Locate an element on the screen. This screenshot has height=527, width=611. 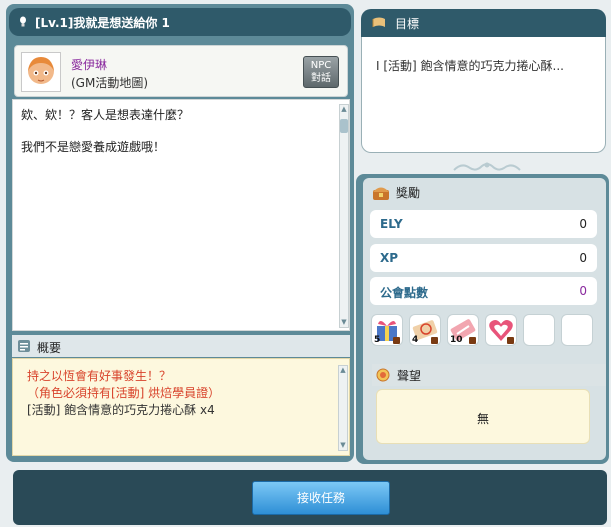
item-count: 4 is located at coordinates (415, 340).